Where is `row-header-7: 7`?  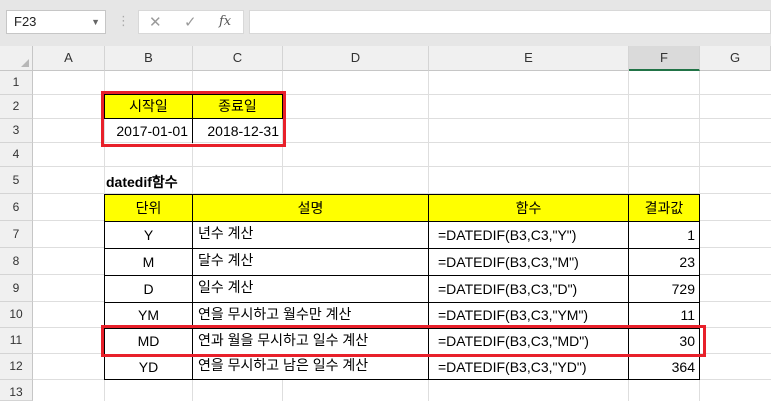
row-header-7: 7 is located at coordinates (16, 234).